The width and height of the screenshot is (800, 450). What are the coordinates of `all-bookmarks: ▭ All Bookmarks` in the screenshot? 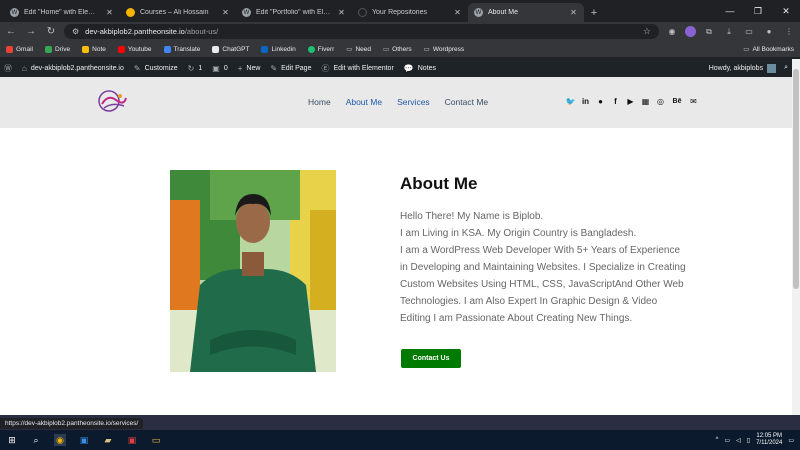 It's located at (768, 49).